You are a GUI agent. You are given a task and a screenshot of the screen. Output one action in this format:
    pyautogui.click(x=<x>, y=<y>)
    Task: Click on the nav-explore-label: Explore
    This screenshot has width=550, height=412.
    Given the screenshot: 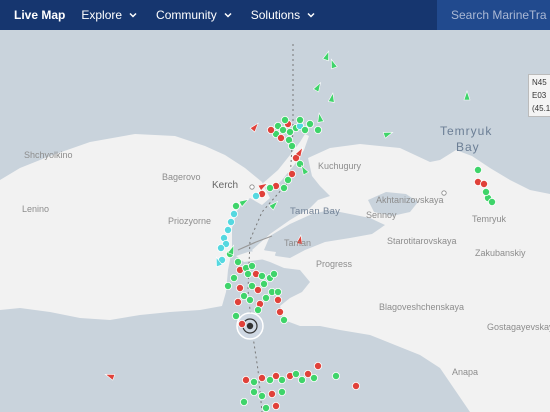 What is the action you would take?
    pyautogui.click(x=102, y=15)
    